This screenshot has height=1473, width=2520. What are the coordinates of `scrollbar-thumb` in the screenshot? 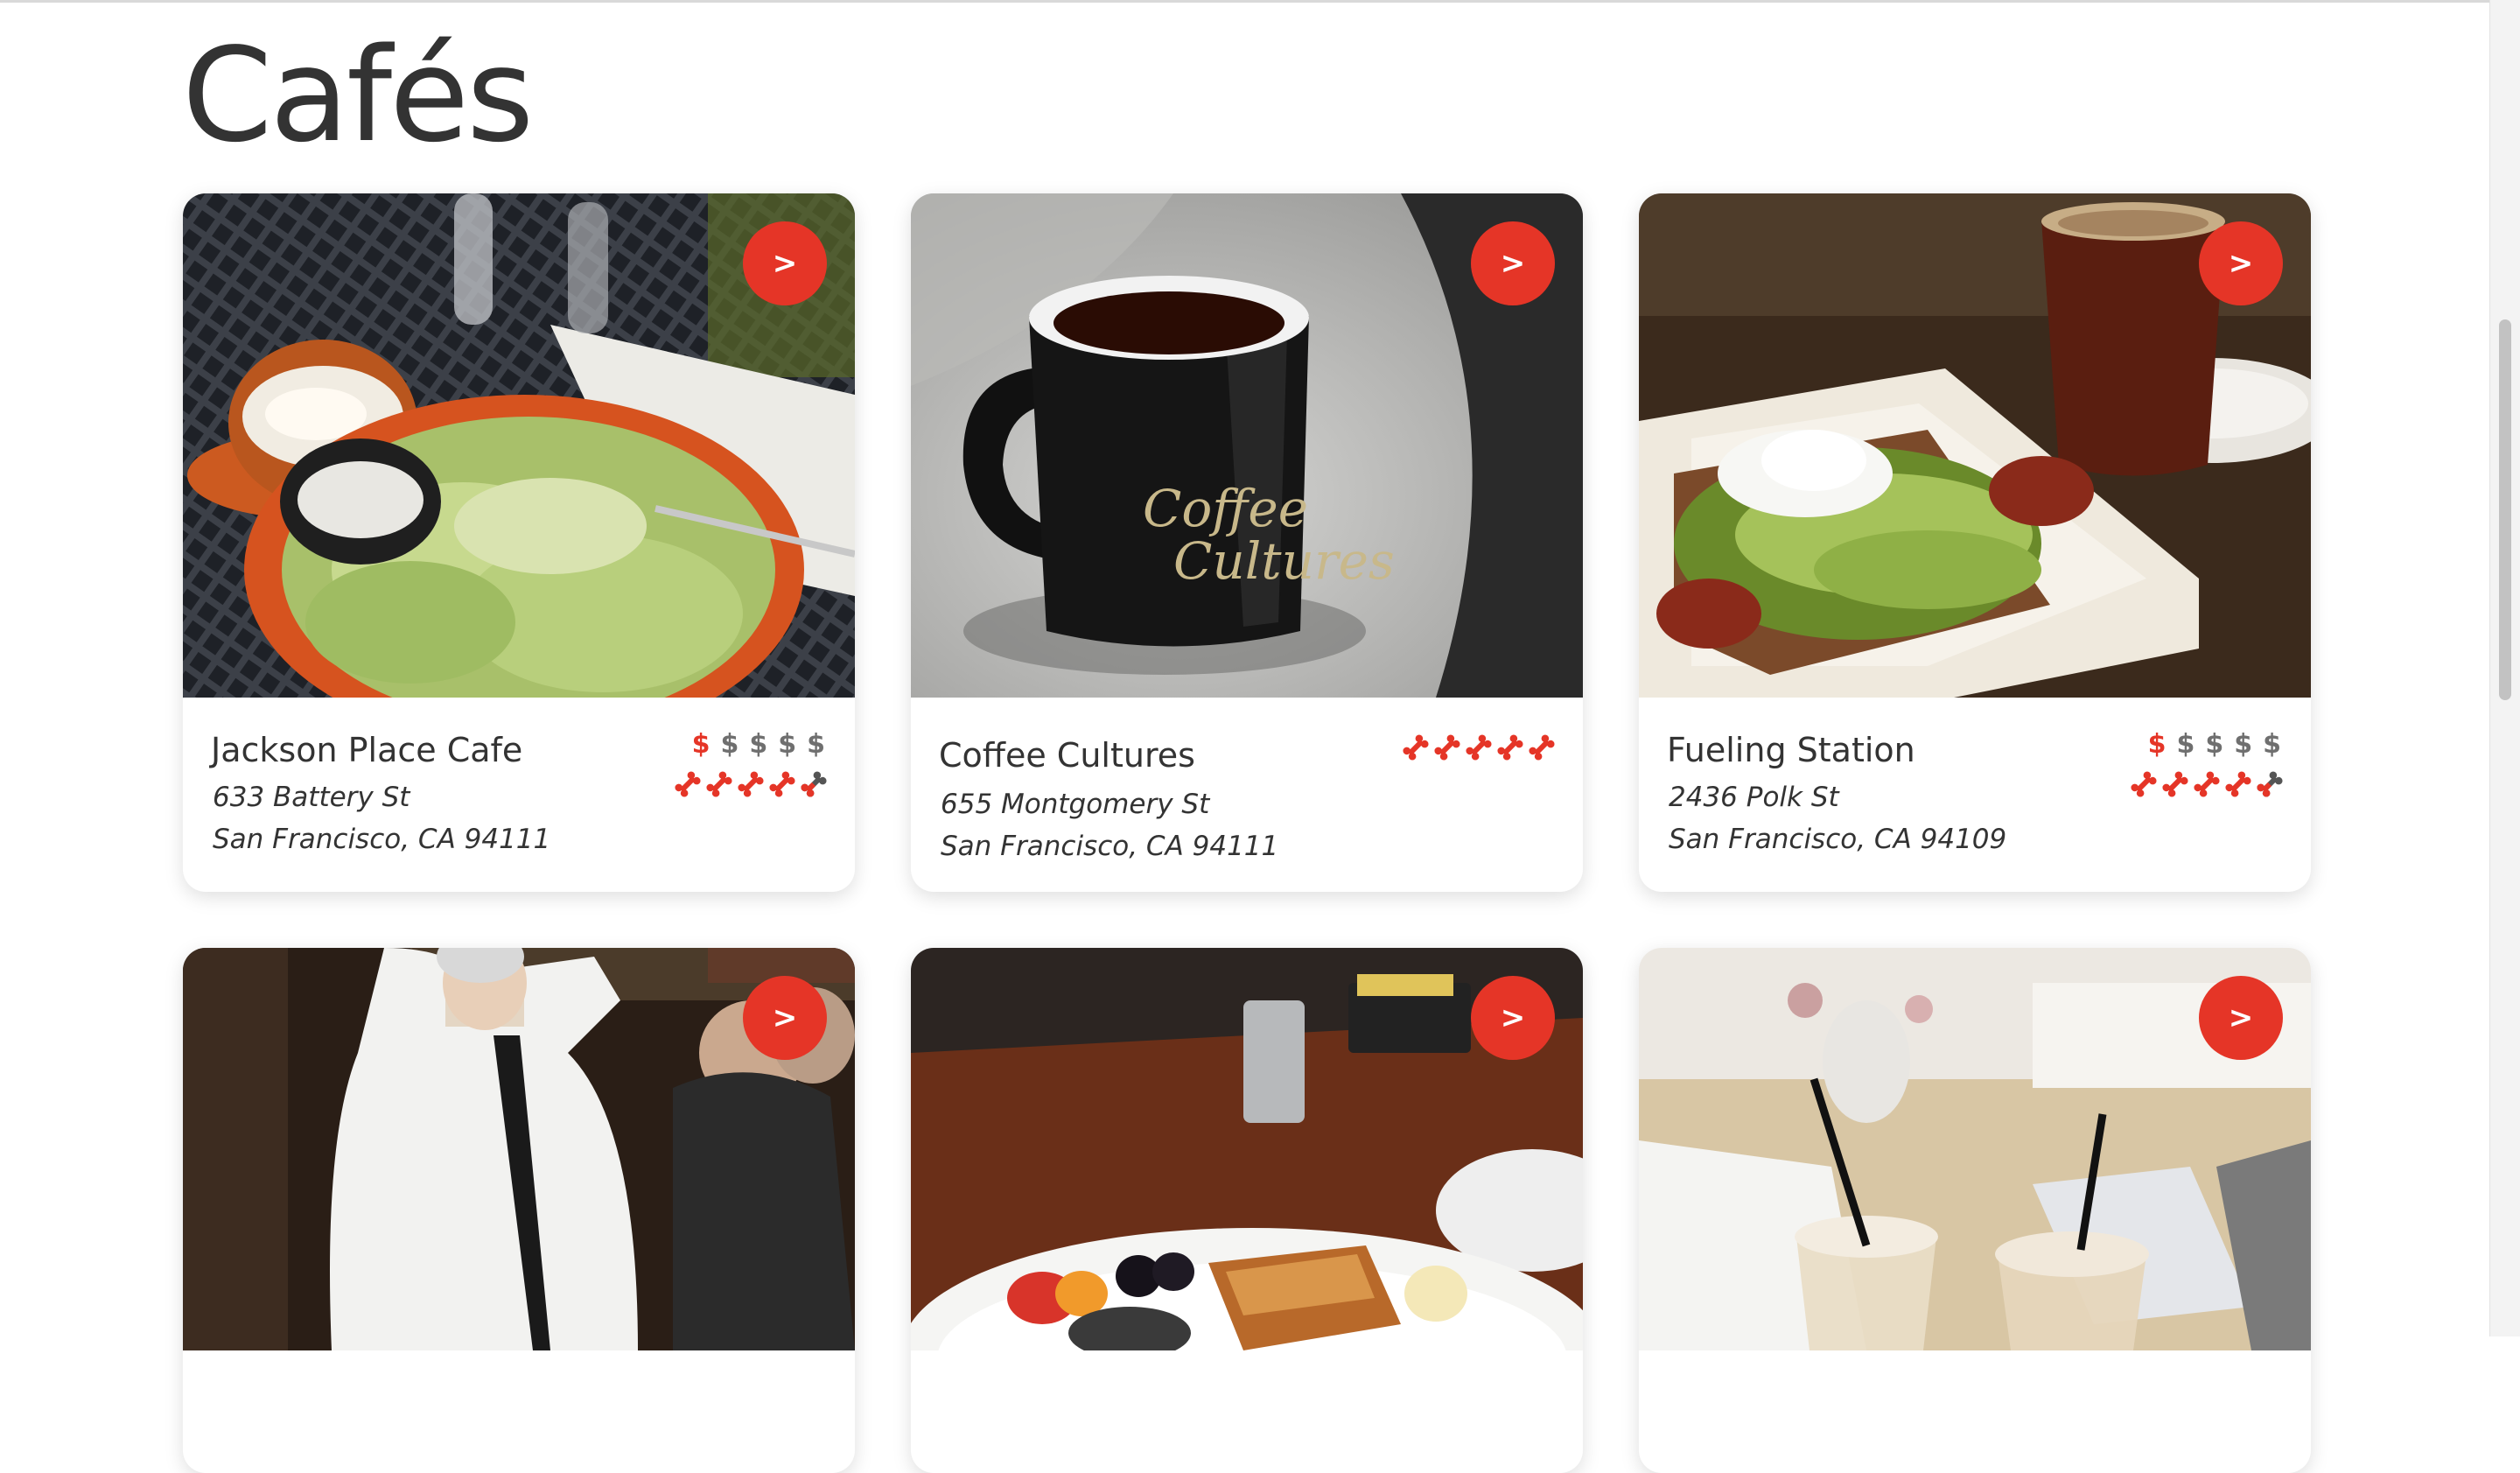 It's located at (2505, 509).